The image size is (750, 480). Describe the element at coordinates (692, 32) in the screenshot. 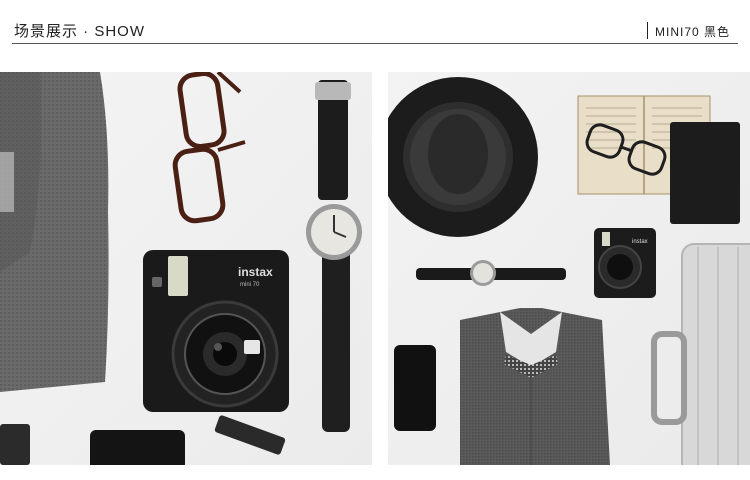

I see `model-label: MINI70 黑色` at that location.